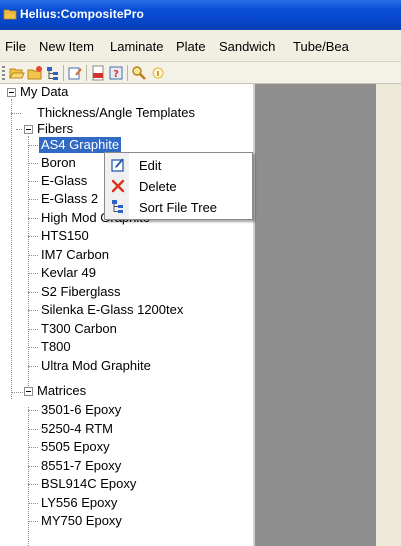 The width and height of the screenshot is (401, 546). I want to click on tree-node-matrix: 3501-6 Epoxy, so click(81, 410).